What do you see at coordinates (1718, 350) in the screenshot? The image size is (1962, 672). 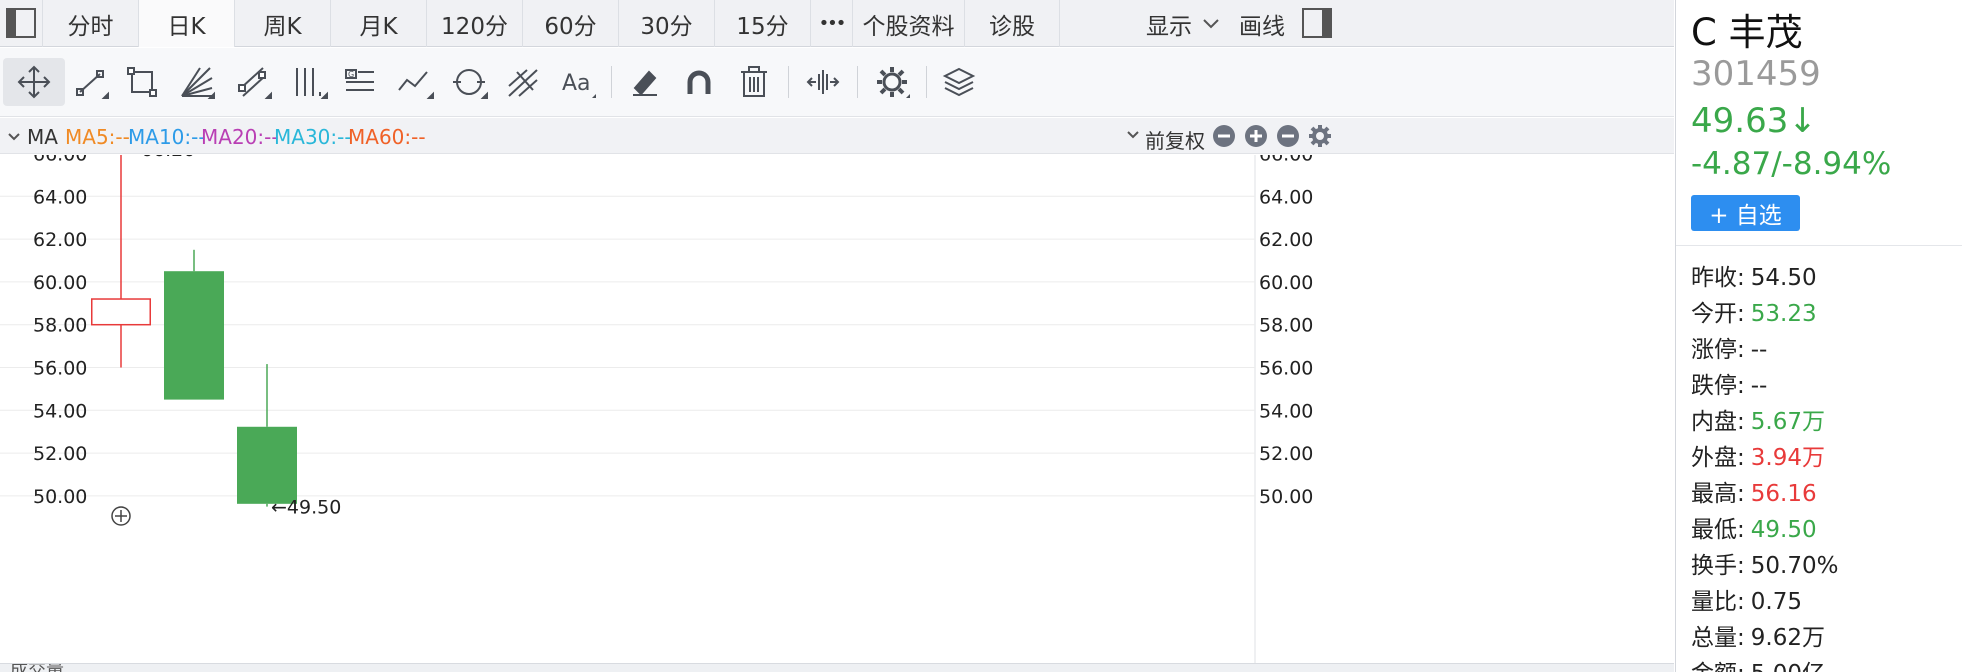 I see `quote-label: 涨停:` at bounding box center [1718, 350].